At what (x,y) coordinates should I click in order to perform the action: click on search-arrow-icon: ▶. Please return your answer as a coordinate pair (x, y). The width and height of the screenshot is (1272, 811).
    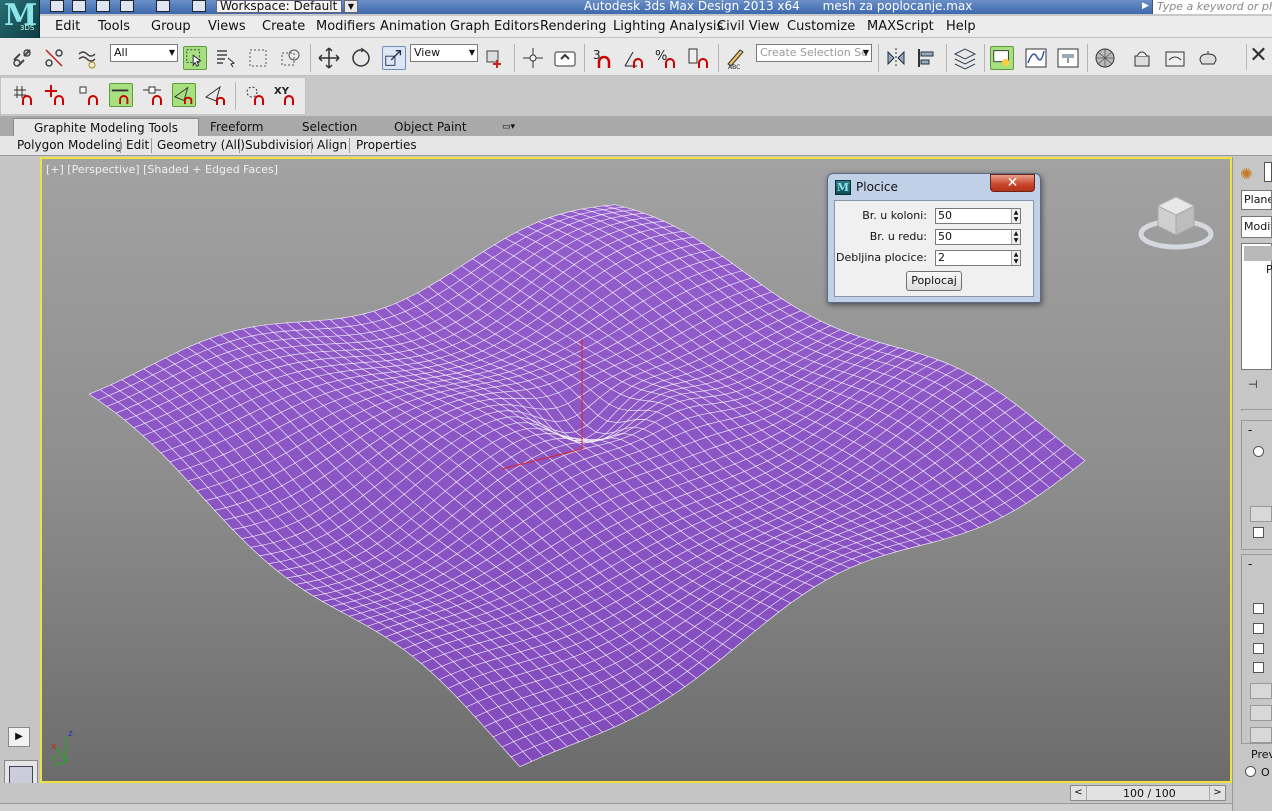
    Looking at the image, I should click on (1145, 6).